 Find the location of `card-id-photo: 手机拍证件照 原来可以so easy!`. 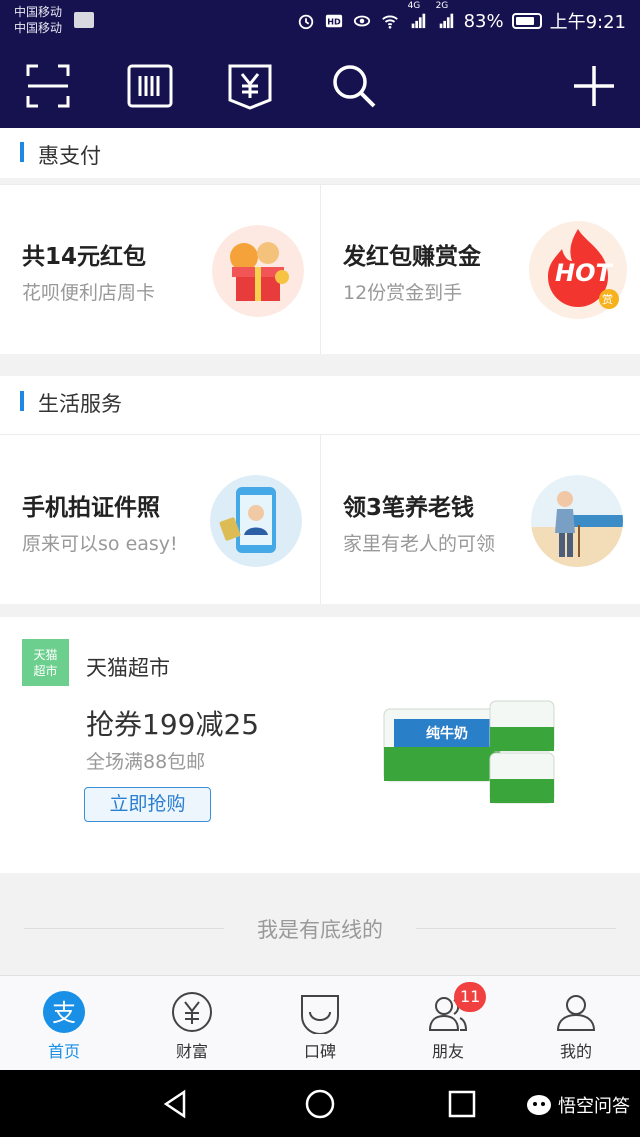

card-id-photo: 手机拍证件照 原来可以so easy! is located at coordinates (160, 519).